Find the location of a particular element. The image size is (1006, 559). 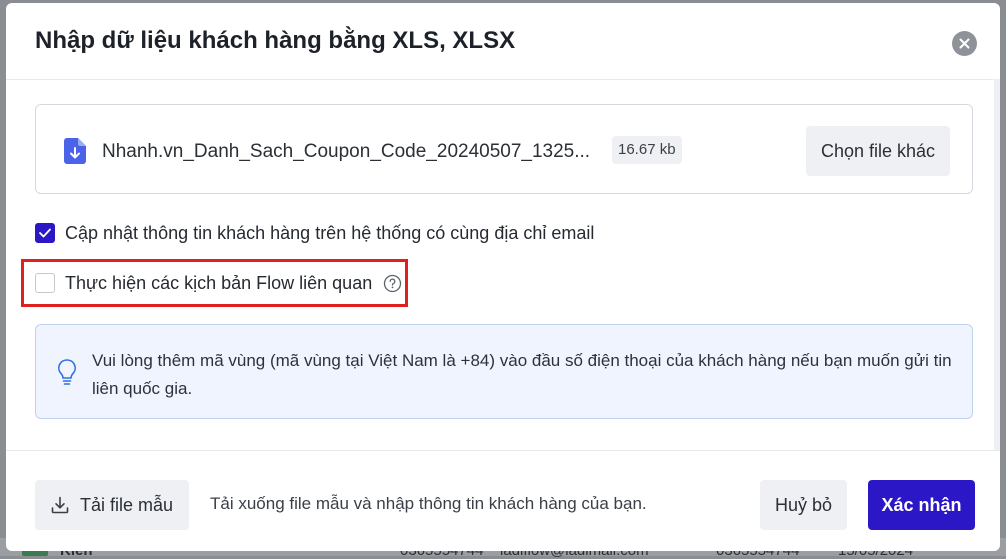

cancel-button: Huỷ bỏ is located at coordinates (803, 505).